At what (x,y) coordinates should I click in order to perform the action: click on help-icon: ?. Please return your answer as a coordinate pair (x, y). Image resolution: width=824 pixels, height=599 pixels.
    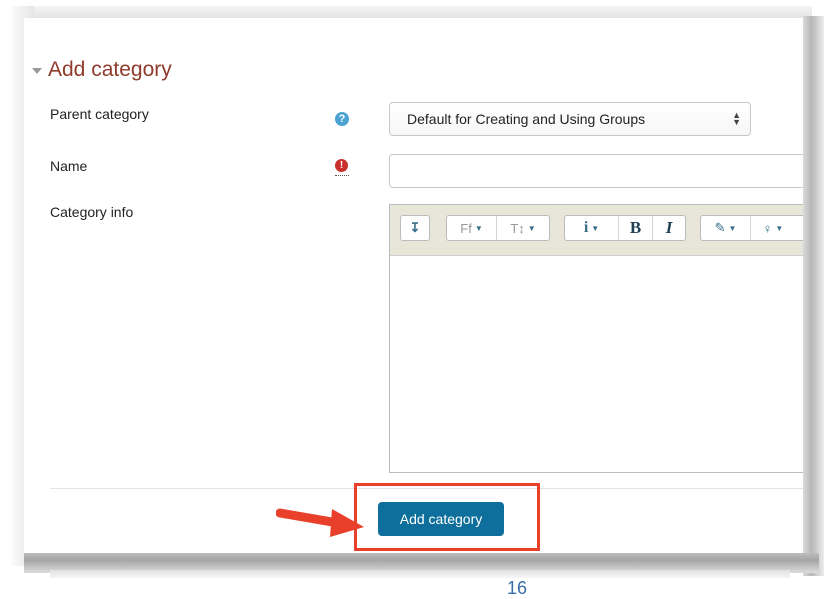
    Looking at the image, I should click on (342, 119).